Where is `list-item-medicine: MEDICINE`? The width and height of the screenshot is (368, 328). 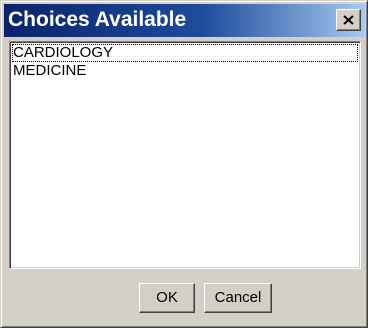 list-item-medicine: MEDICINE is located at coordinates (185, 71).